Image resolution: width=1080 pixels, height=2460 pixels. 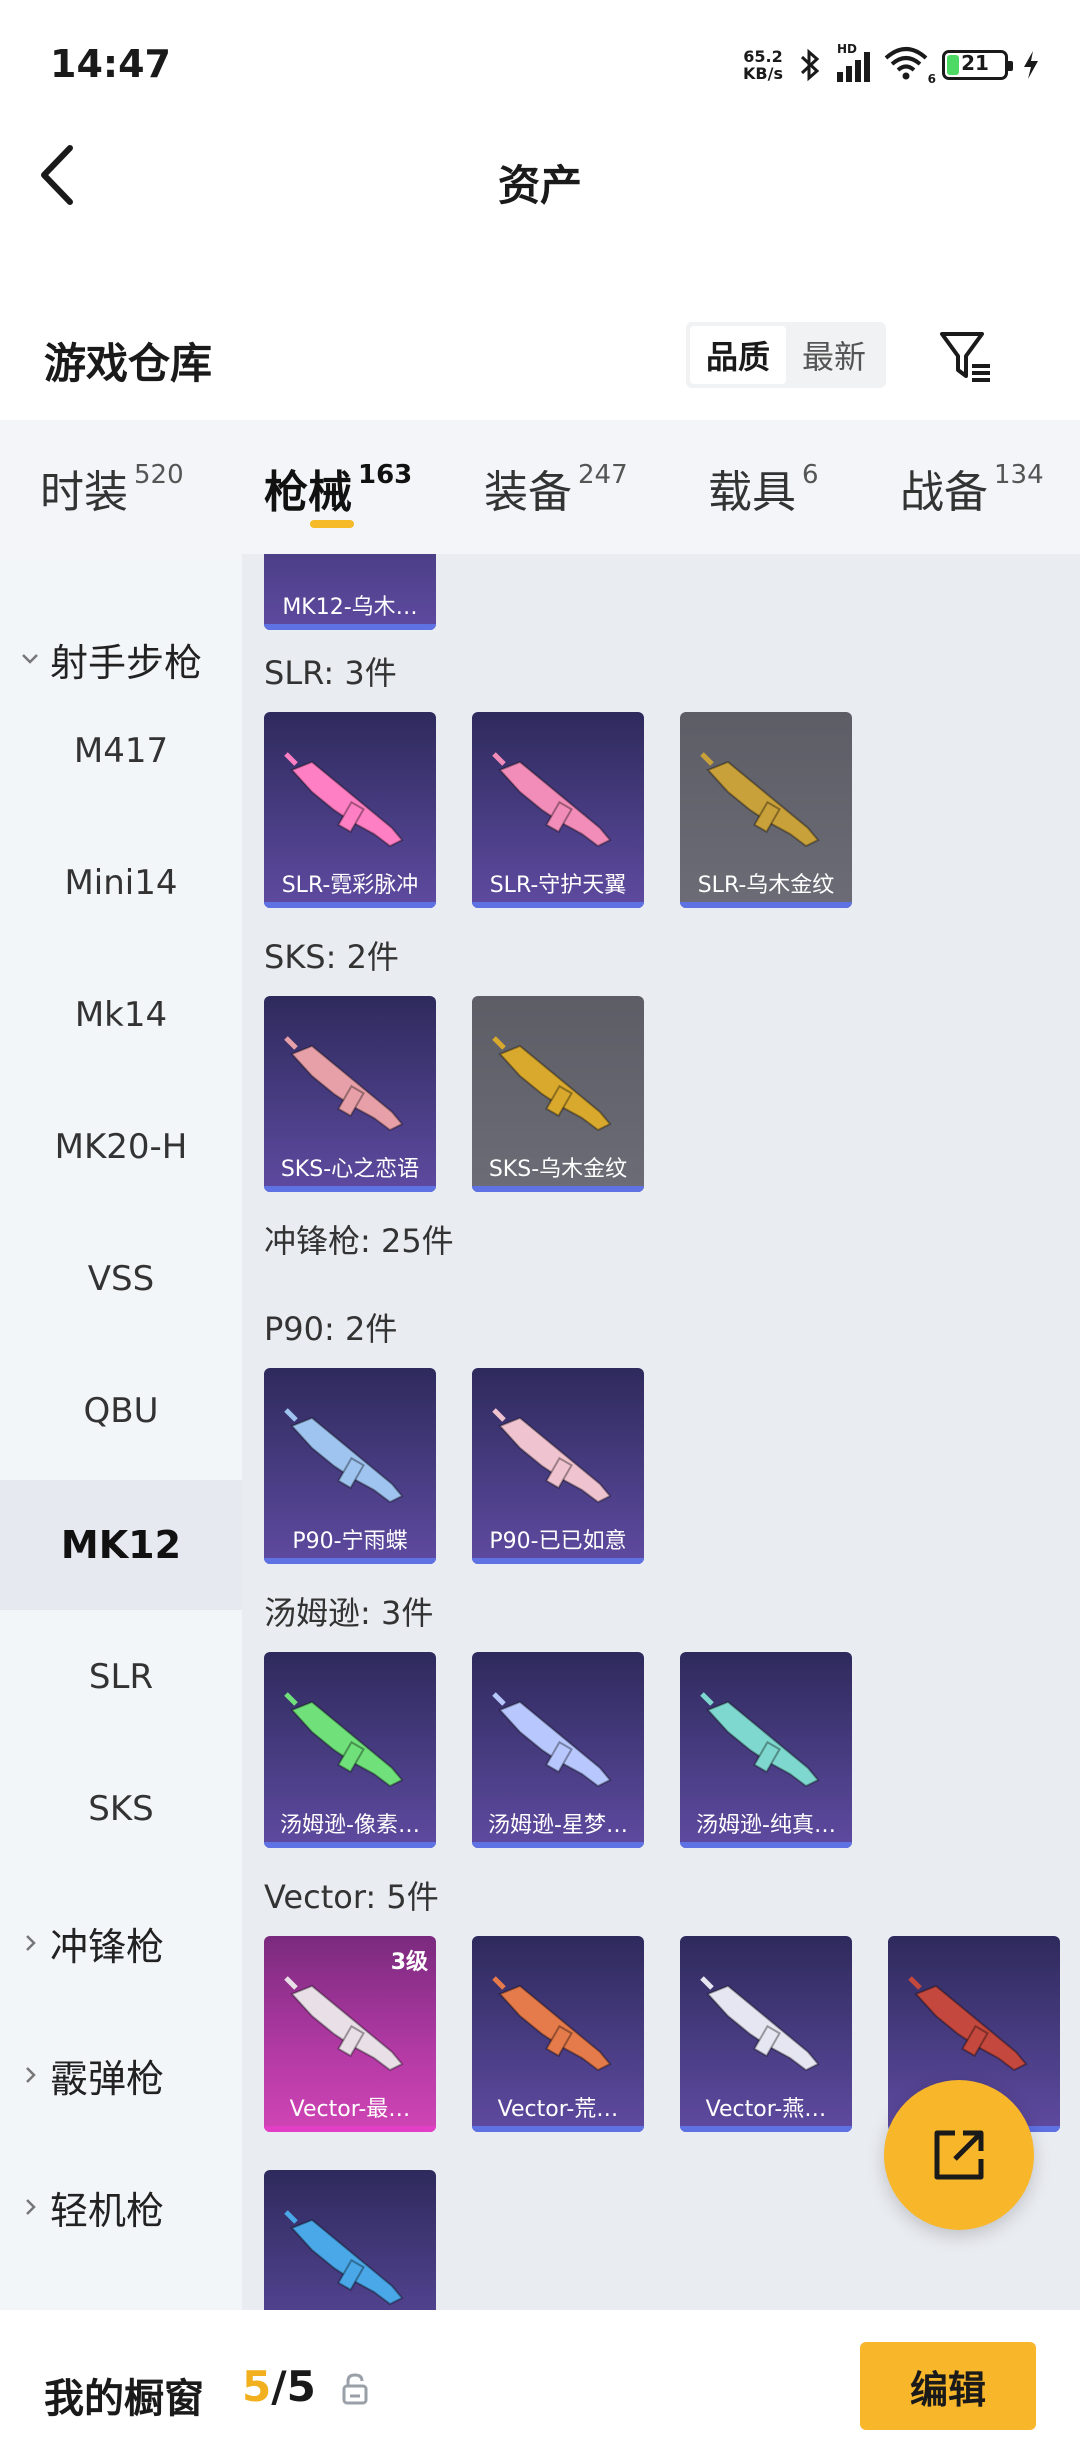 What do you see at coordinates (763, 65) in the screenshot?
I see `network-speed: 65.2 KB/s` at bounding box center [763, 65].